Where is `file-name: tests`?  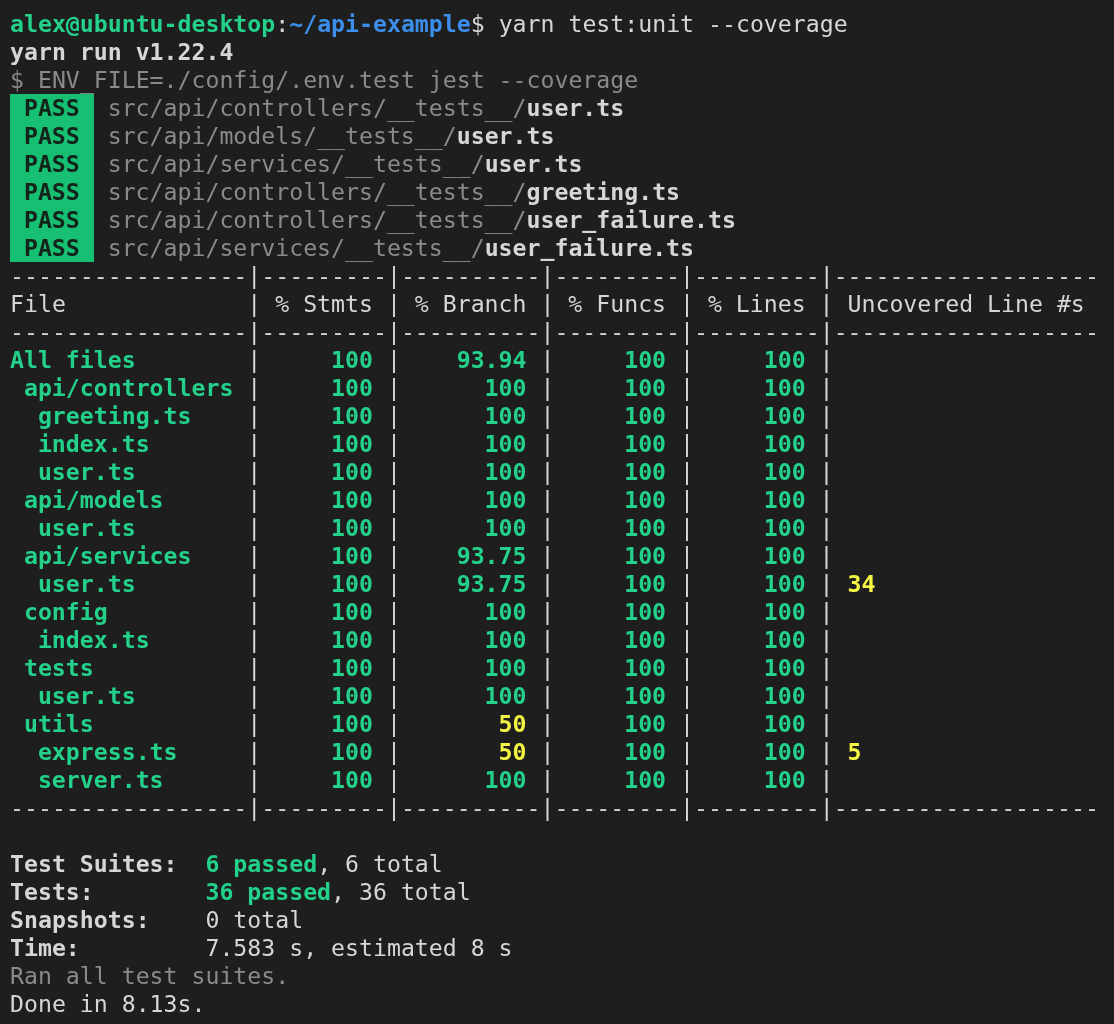
file-name: tests is located at coordinates (58, 668).